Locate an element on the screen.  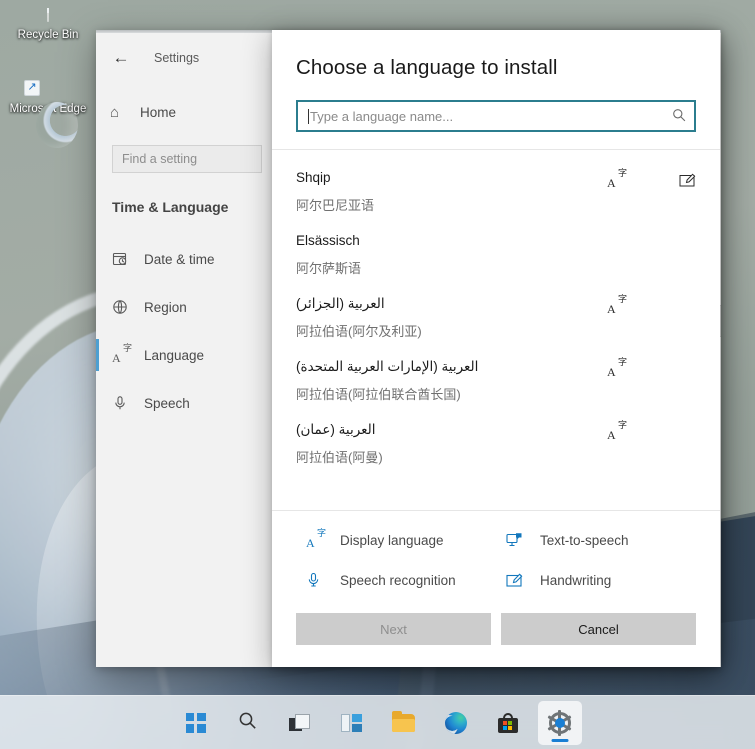
sidebar-nav-list: Date & time Region A字 Language Speech is located at coordinates (185, 331).